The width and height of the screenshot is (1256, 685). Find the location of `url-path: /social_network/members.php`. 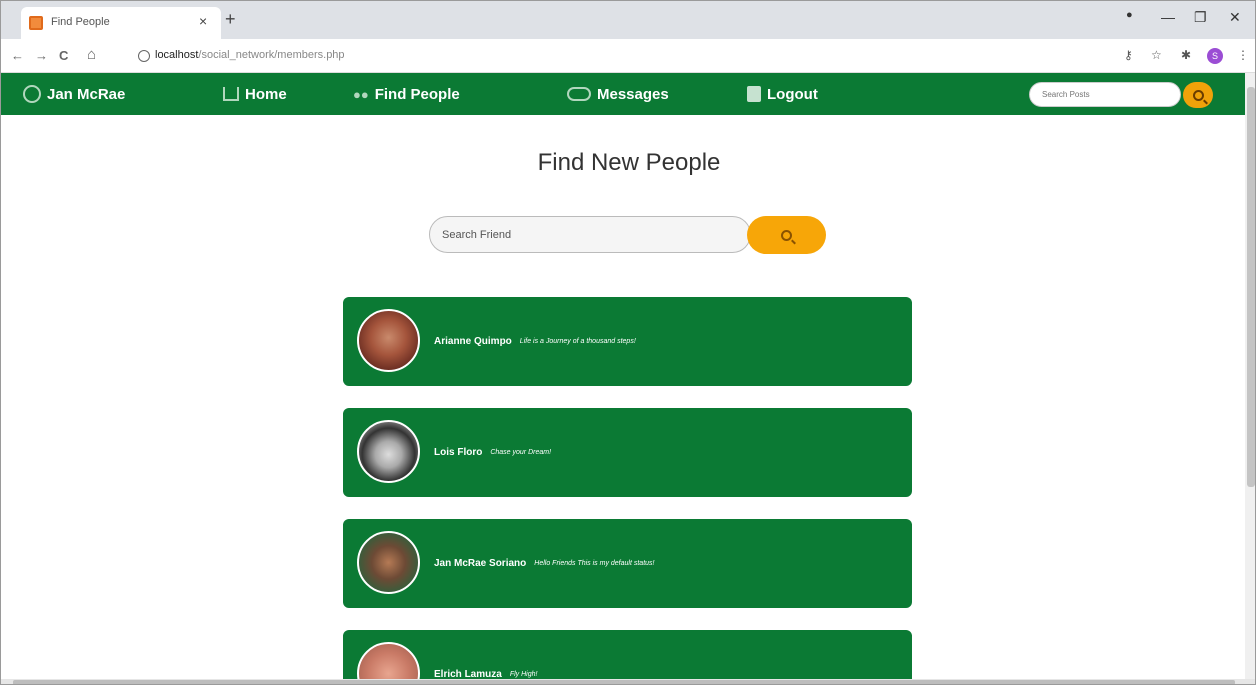

url-path: /social_network/members.php is located at coordinates (271, 55).